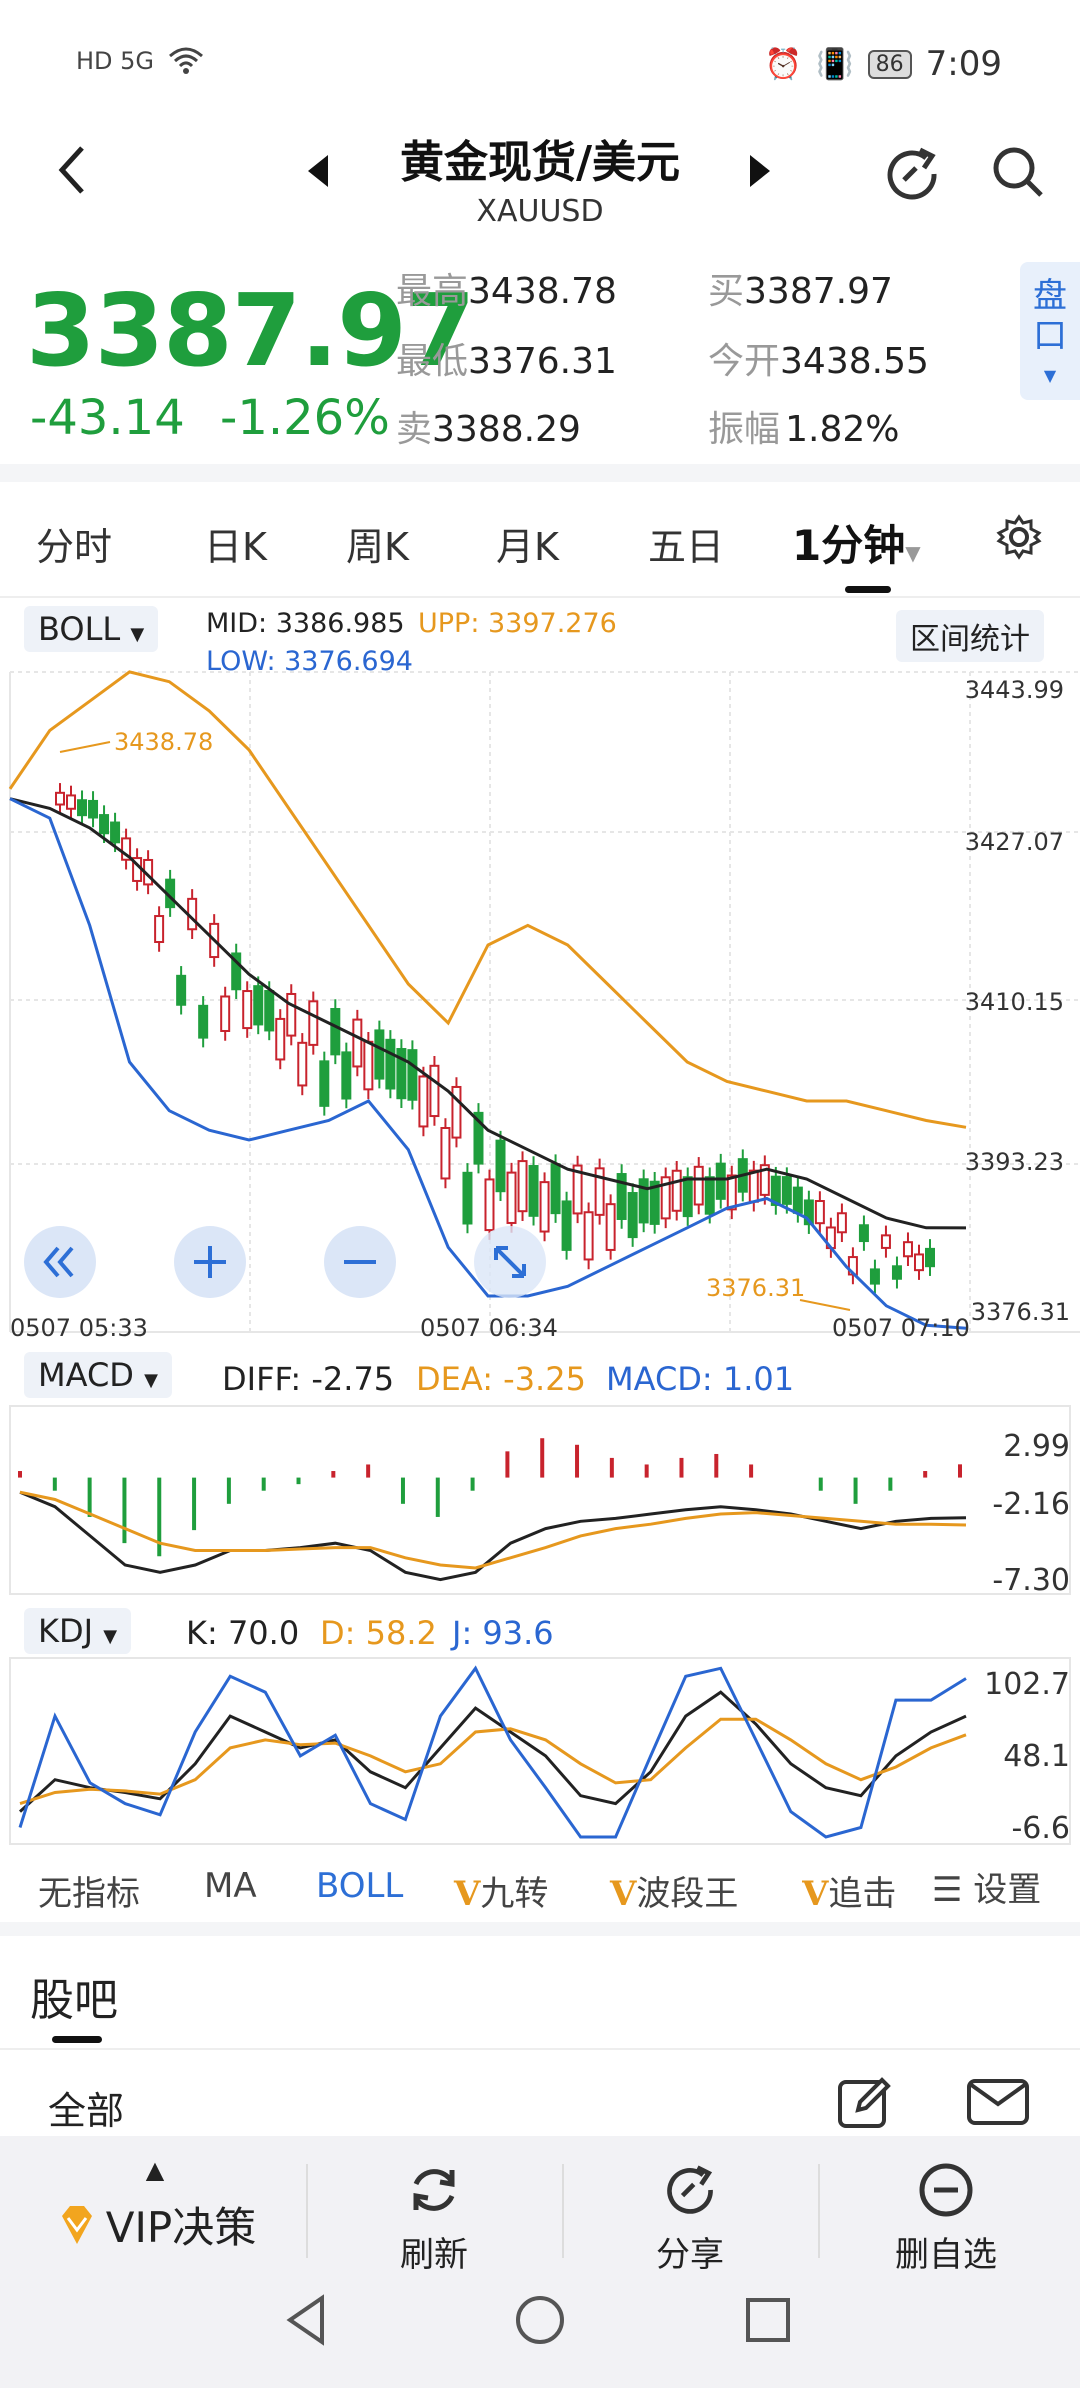 This screenshot has width=1080, height=2388. I want to click on share-button: 分享, so click(690, 2219).